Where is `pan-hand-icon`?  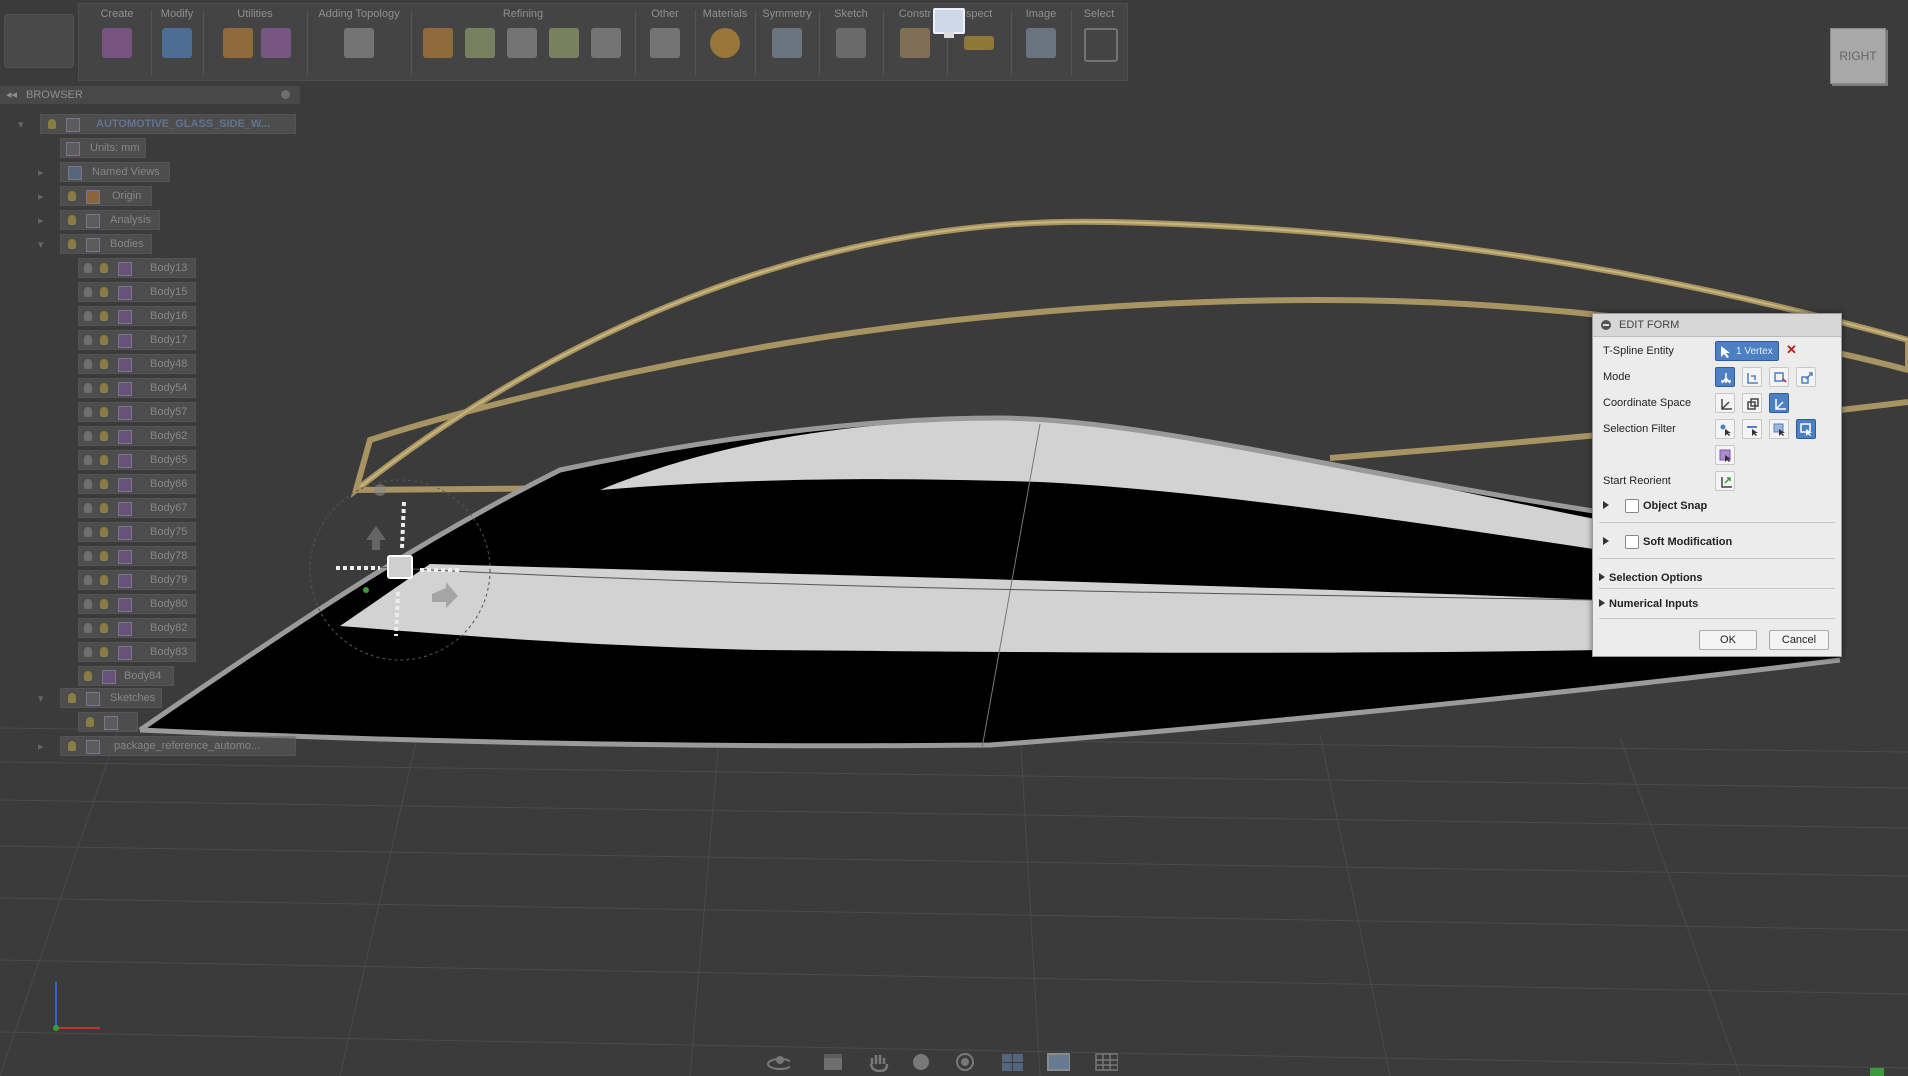
pan-hand-icon is located at coordinates (880, 1062).